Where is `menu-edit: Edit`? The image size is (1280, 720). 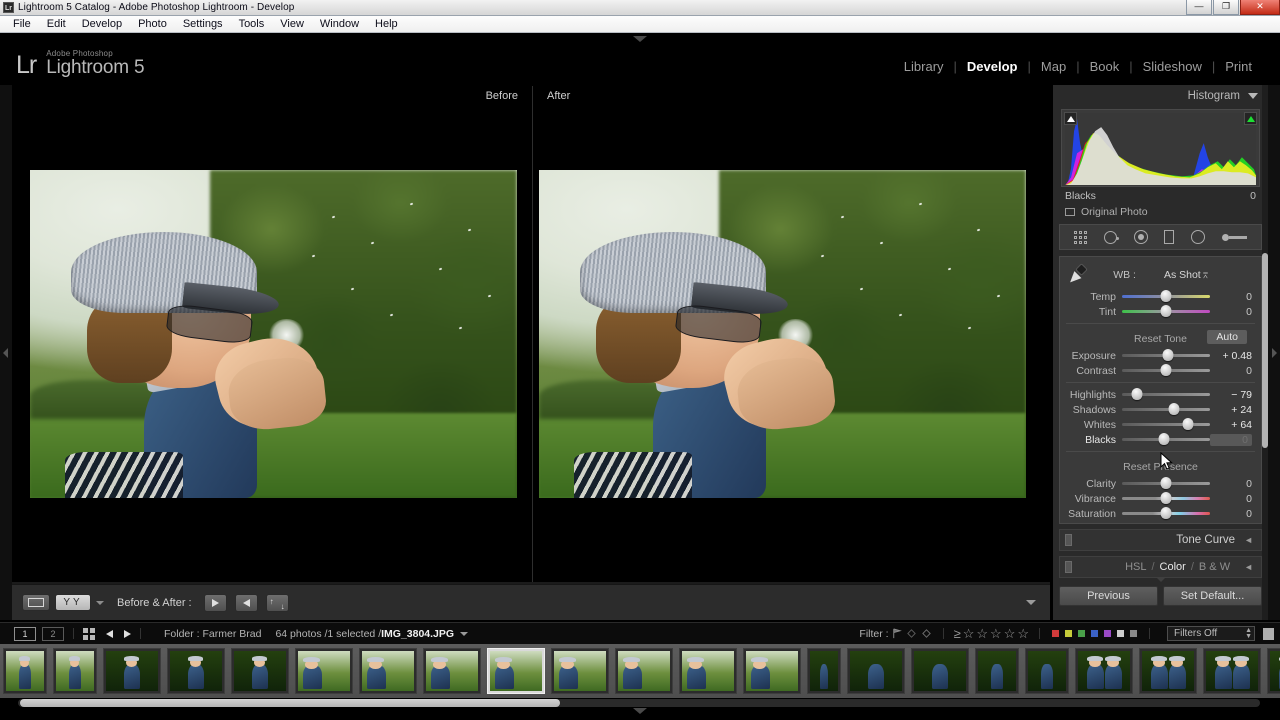
menu-edit: Edit is located at coordinates (56, 24).